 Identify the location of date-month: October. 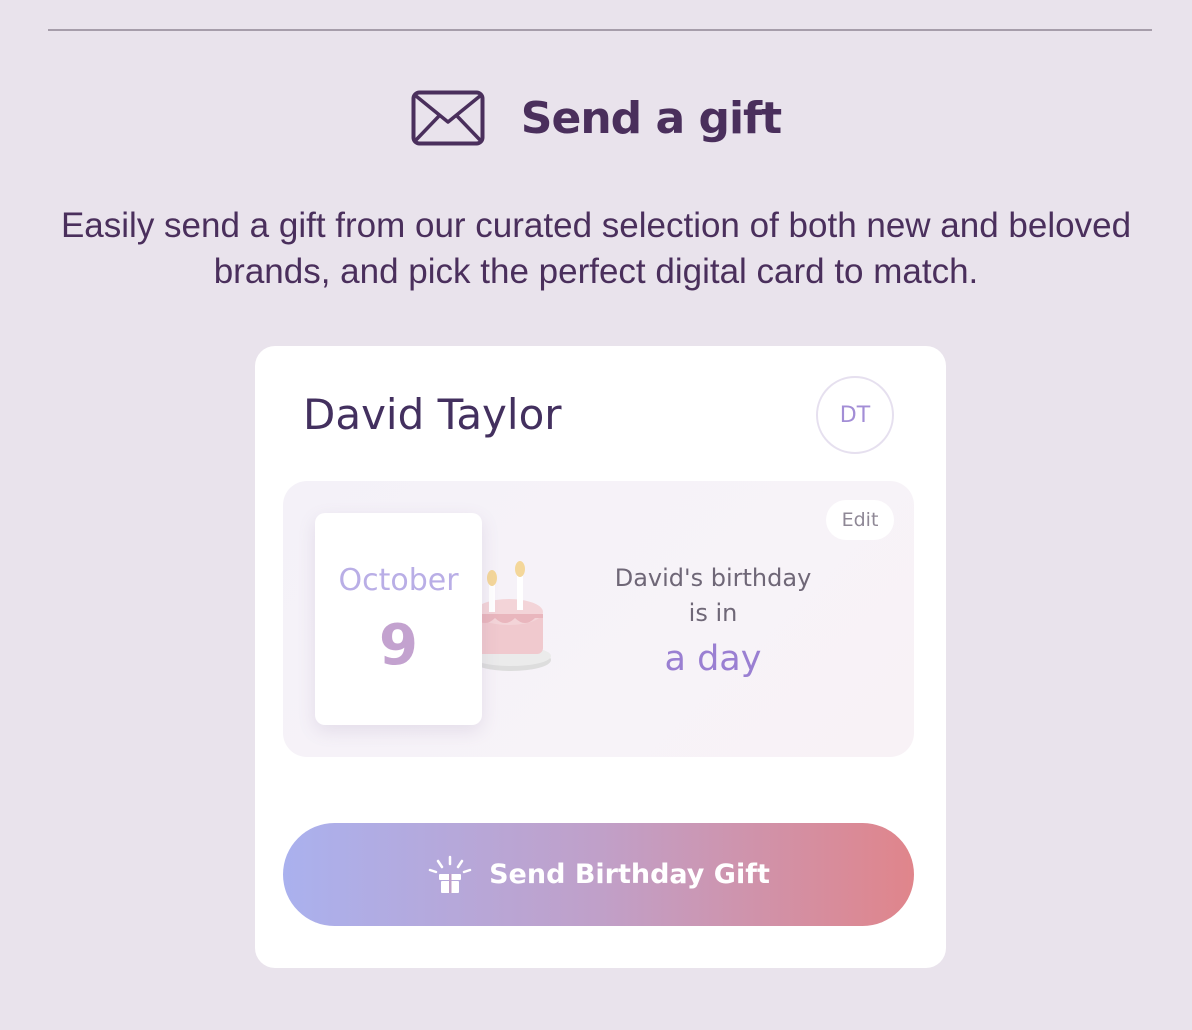
(398, 580).